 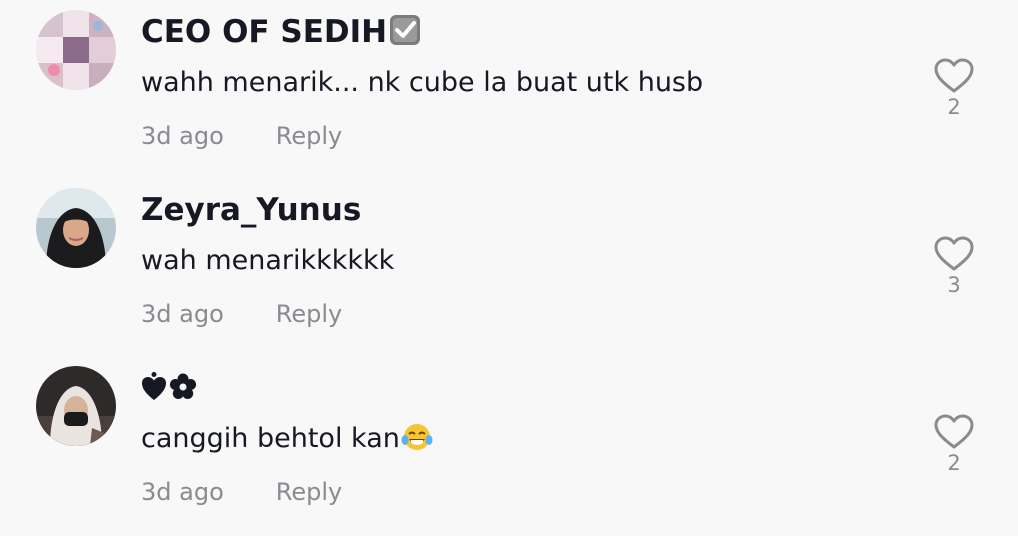 I want to click on comment-username, so click(x=169, y=388).